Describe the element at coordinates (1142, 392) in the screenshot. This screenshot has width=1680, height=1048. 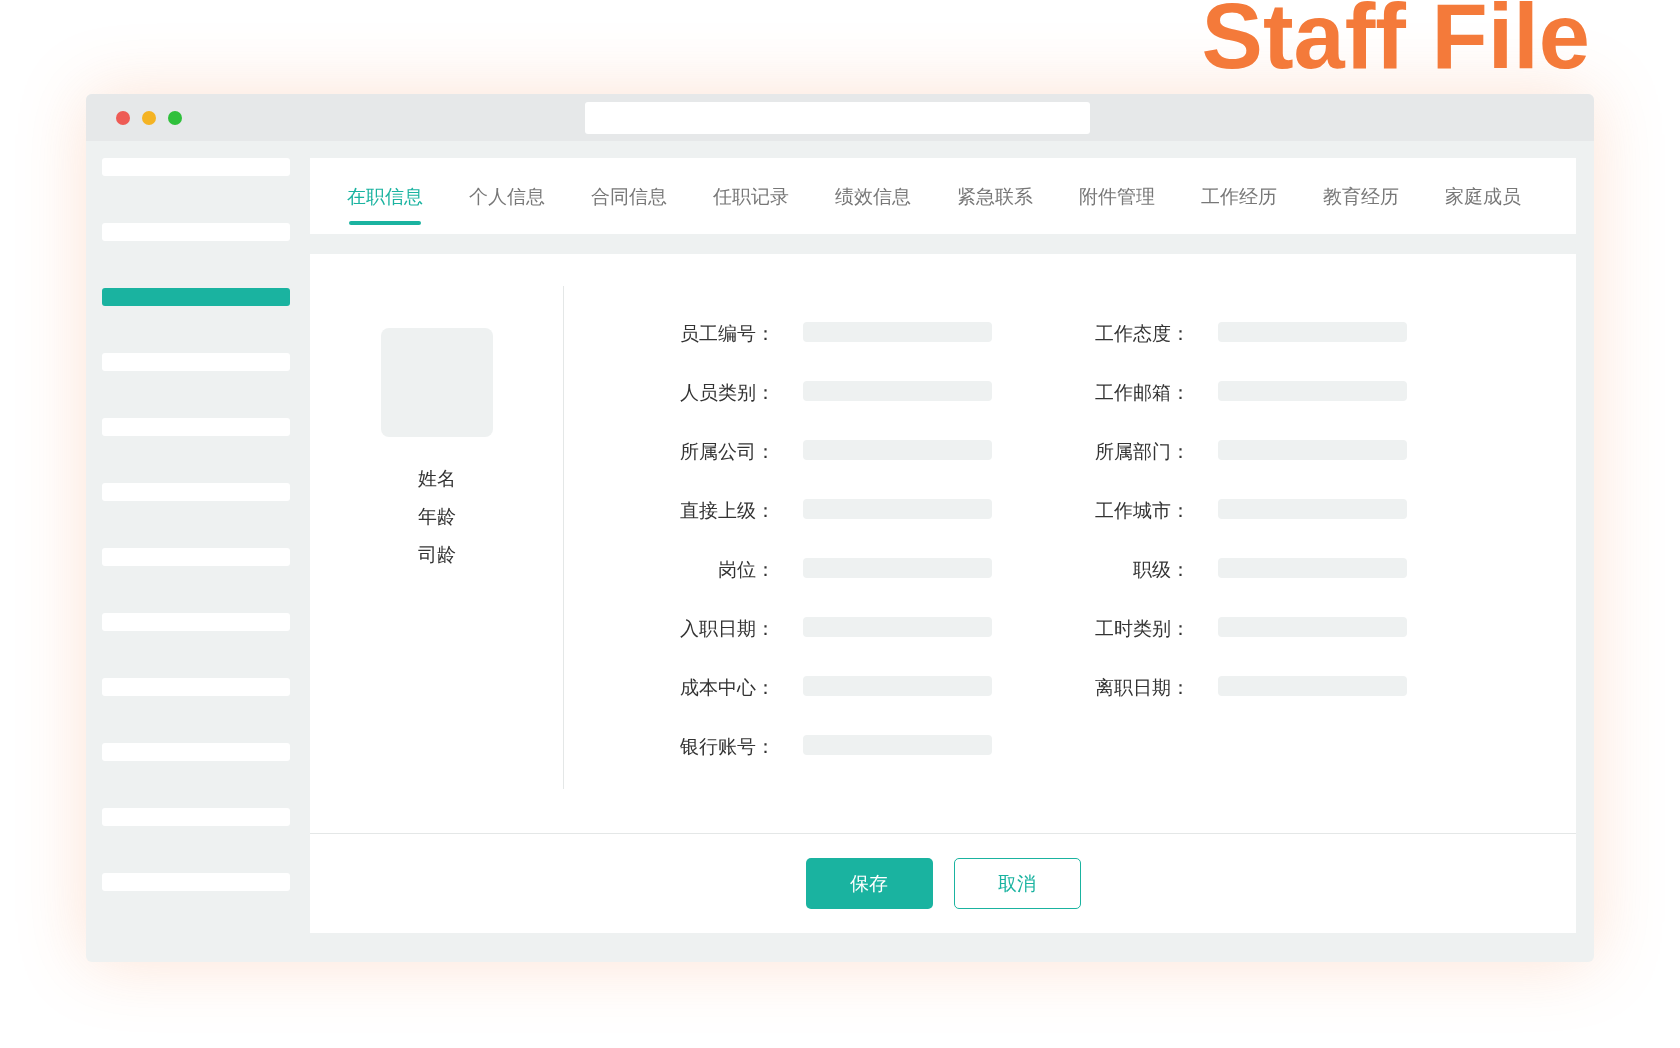
I see `field-label: 工作邮箱：` at that location.